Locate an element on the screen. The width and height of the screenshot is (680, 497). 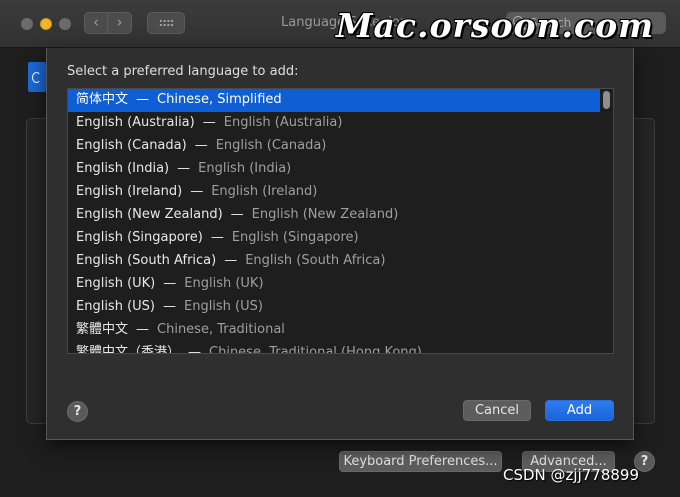
language-native-name: English (US) is located at coordinates (115, 306).